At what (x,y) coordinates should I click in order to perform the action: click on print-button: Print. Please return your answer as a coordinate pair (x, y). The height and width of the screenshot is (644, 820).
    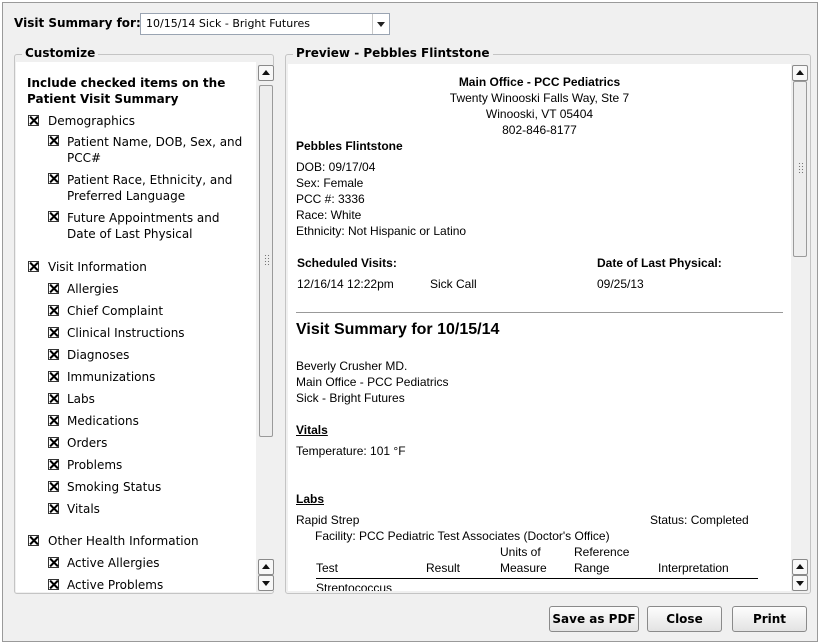
    Looking at the image, I should click on (769, 619).